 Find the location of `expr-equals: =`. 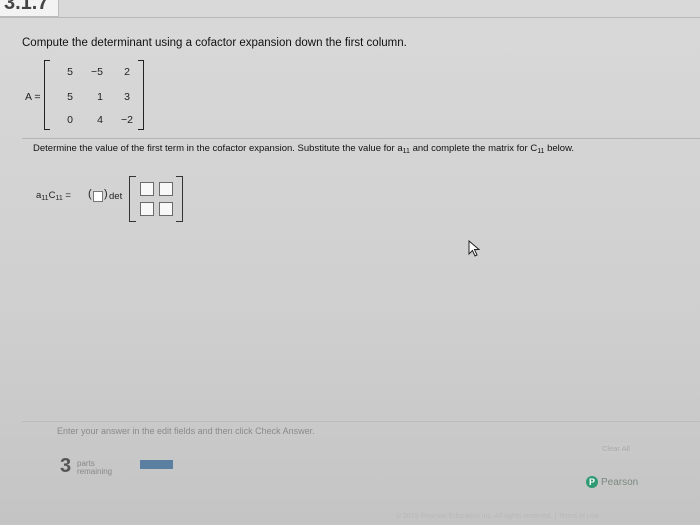

expr-equals: = is located at coordinates (66, 195).